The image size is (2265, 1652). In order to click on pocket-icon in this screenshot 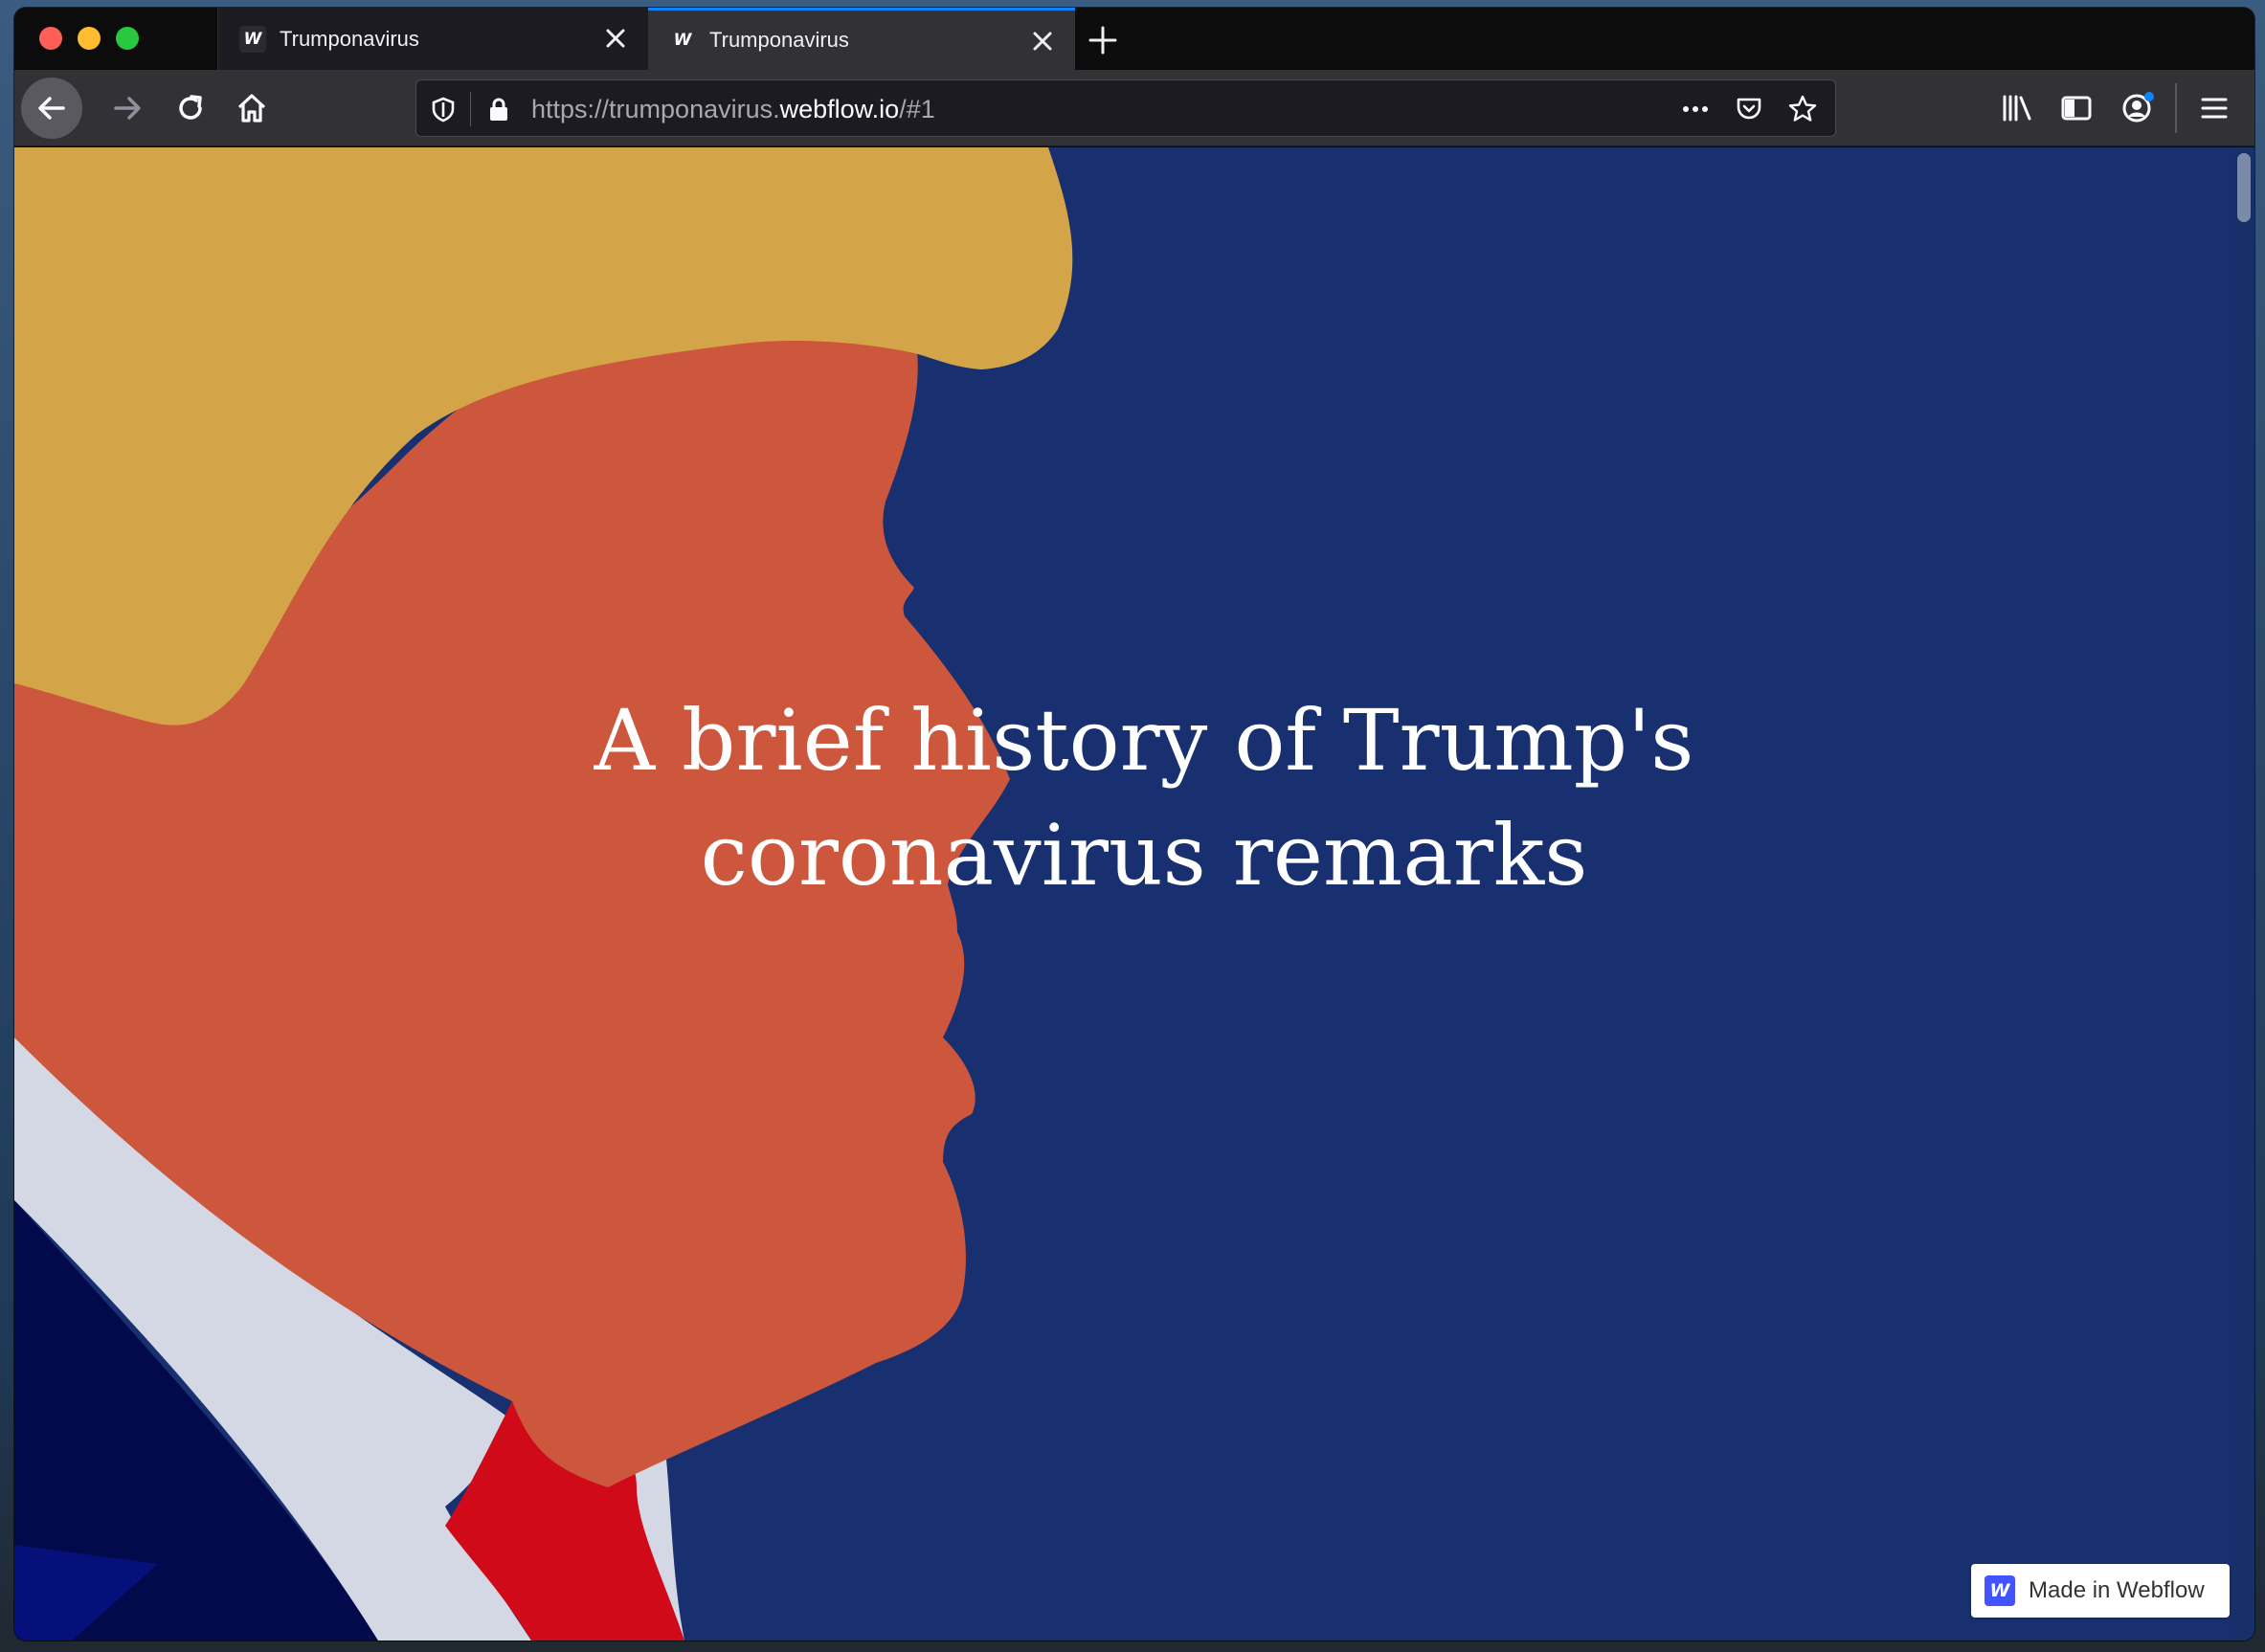, I will do `click(1749, 109)`.